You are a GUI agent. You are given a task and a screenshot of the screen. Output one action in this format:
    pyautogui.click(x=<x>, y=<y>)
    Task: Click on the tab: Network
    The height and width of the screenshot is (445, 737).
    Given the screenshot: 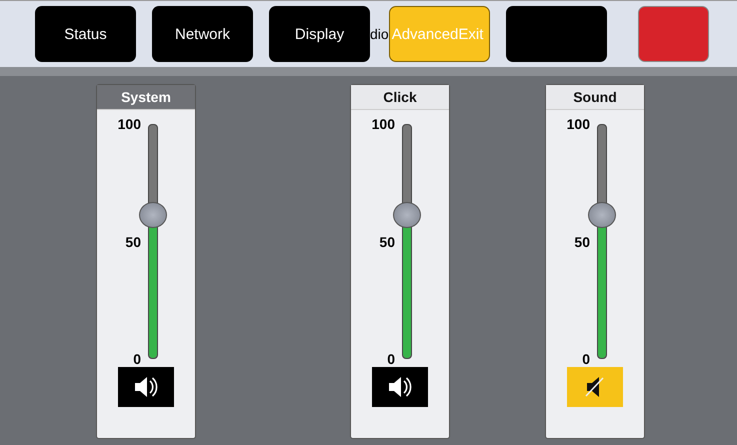 What is the action you would take?
    pyautogui.click(x=202, y=34)
    